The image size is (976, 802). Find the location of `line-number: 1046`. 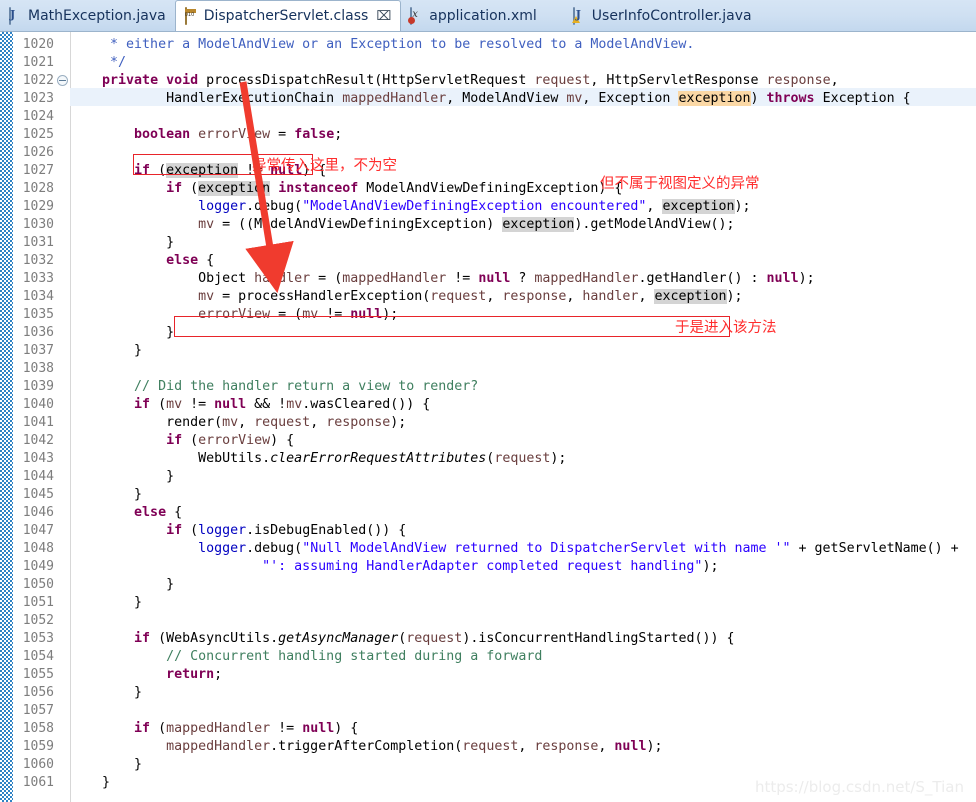

line-number: 1046 is located at coordinates (38, 512).